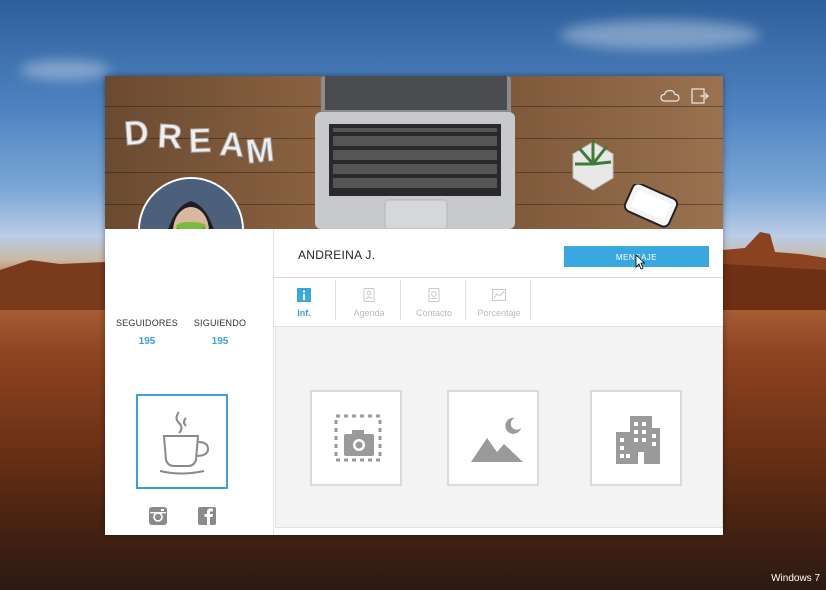  What do you see at coordinates (136, 134) in the screenshot?
I see `svg-text: D` at bounding box center [136, 134].